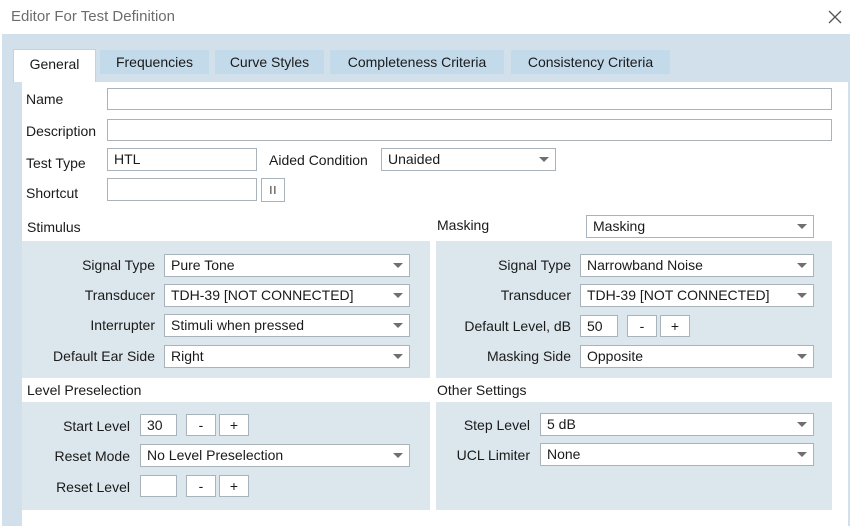 Image resolution: width=852 pixels, height=526 pixels. I want to click on reset-mode-select: No Level Preselection, so click(275, 455).